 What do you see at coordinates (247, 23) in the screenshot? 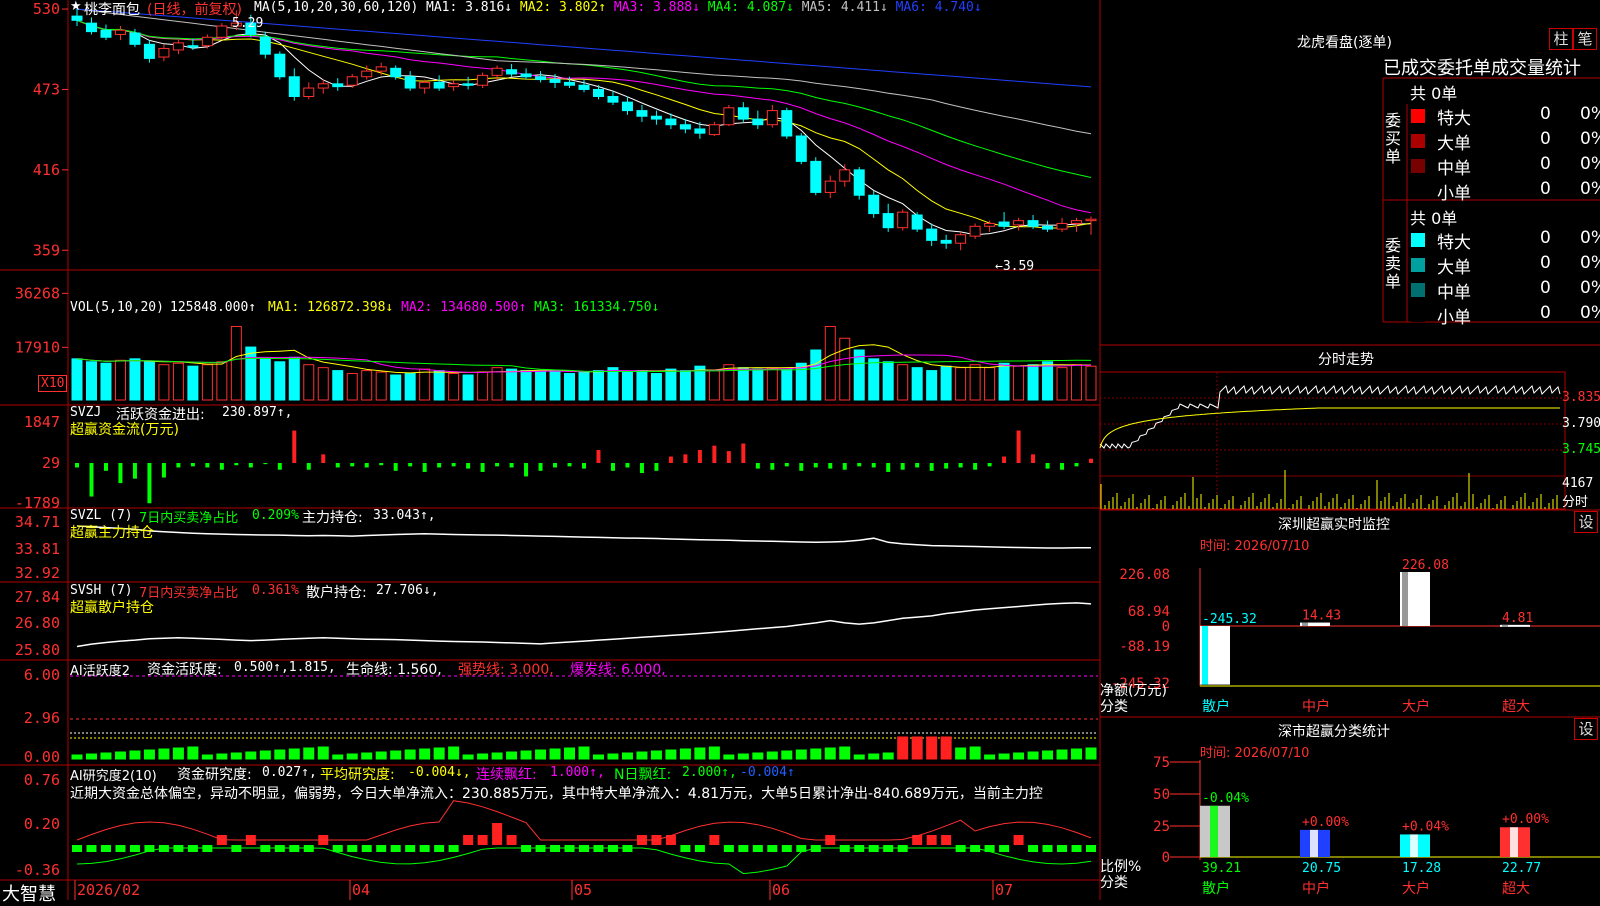
I see `high-price-marker: 5.29` at bounding box center [247, 23].